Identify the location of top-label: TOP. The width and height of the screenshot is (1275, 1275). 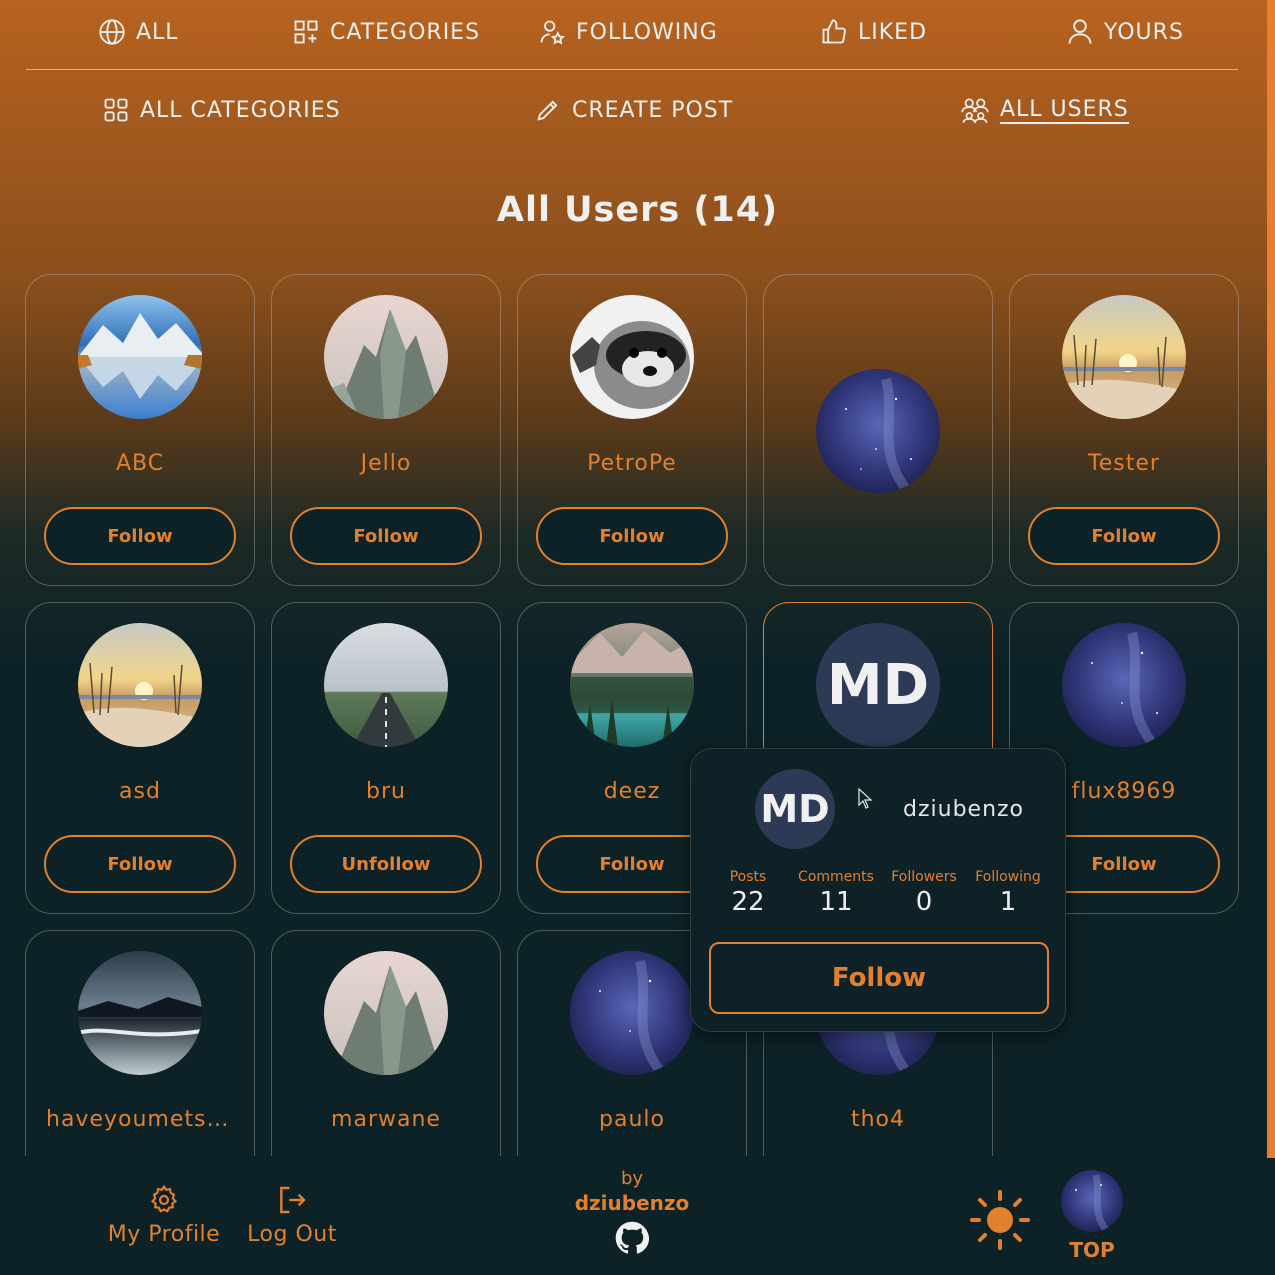
(1092, 1250).